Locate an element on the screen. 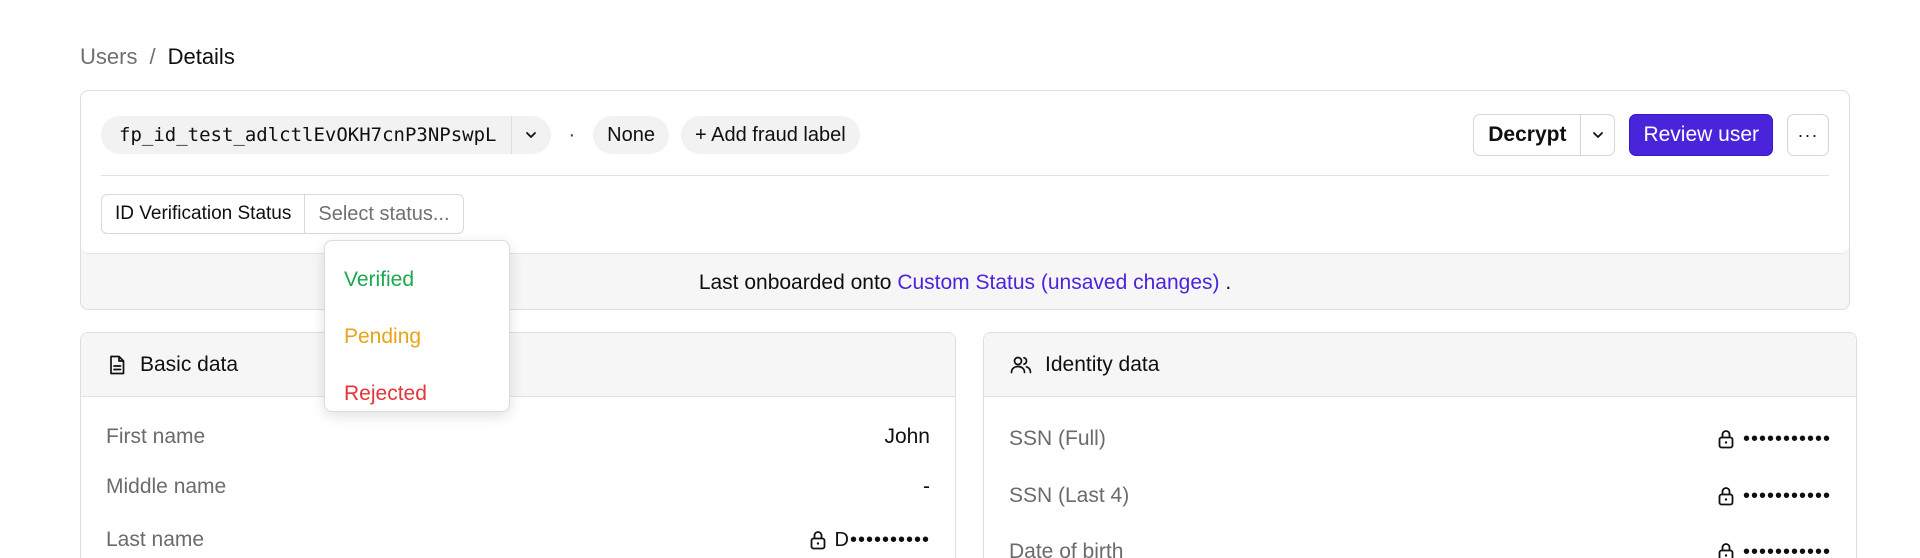 This screenshot has height=558, width=1920. masked-value: D•••••••••• is located at coordinates (882, 539).